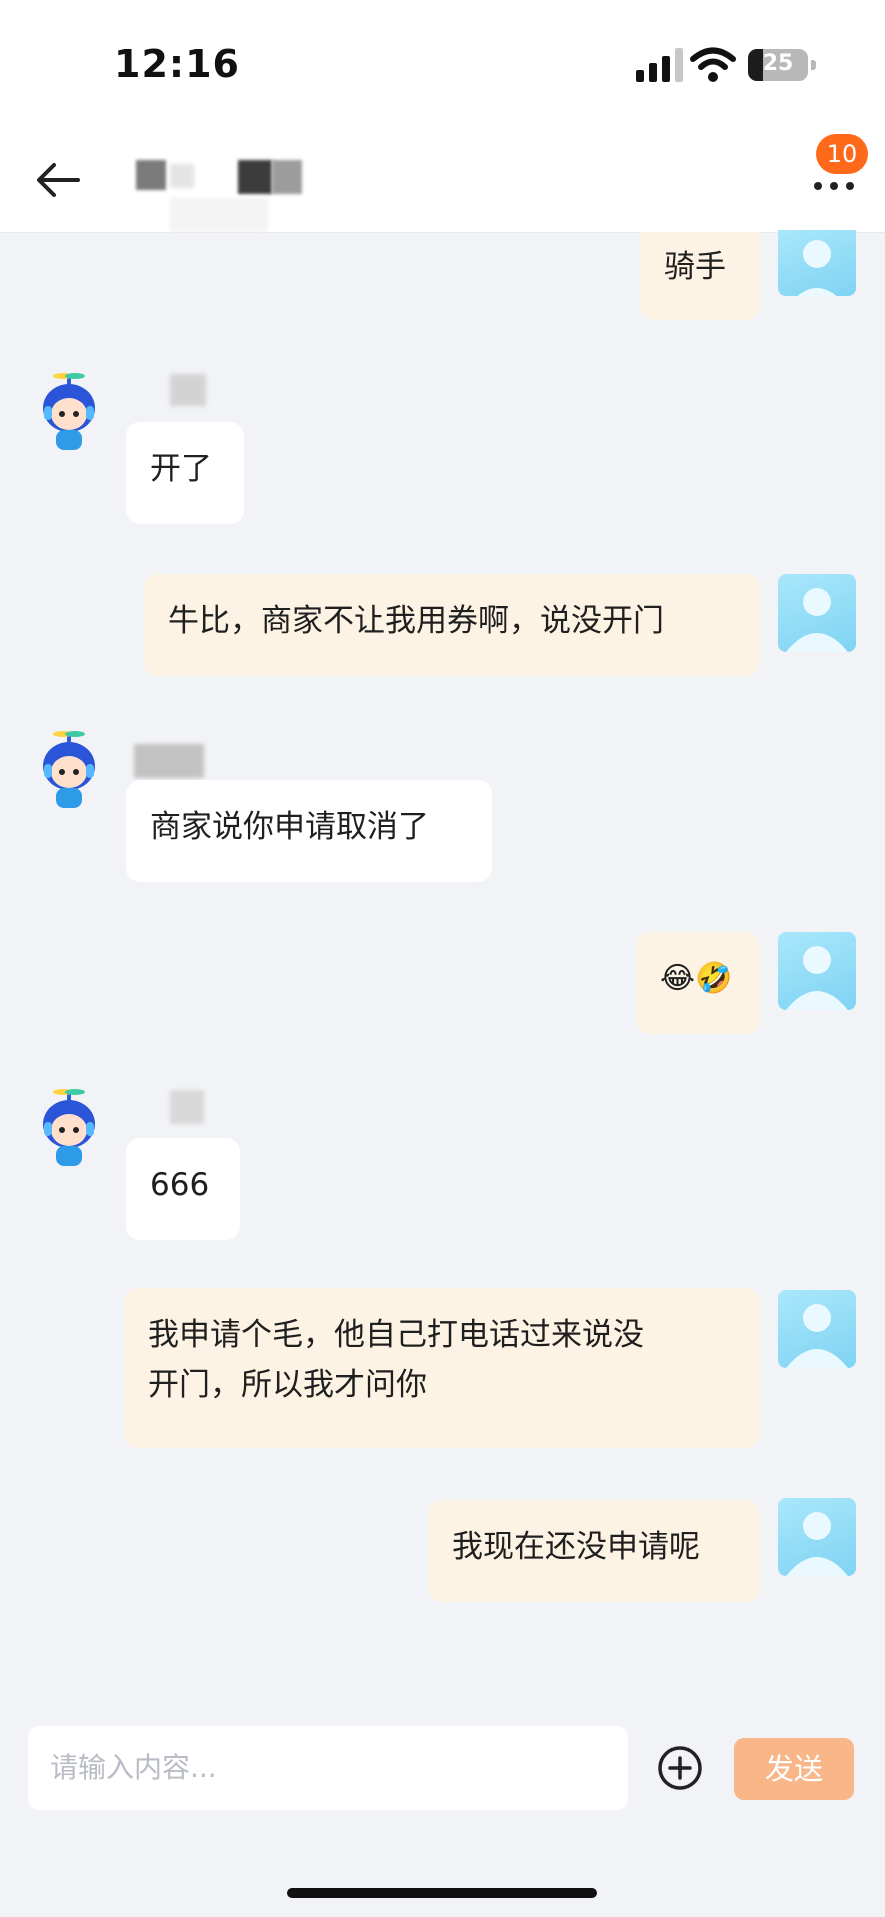 The width and height of the screenshot is (885, 1917). I want to click on back-arrow-icon, so click(58, 180).